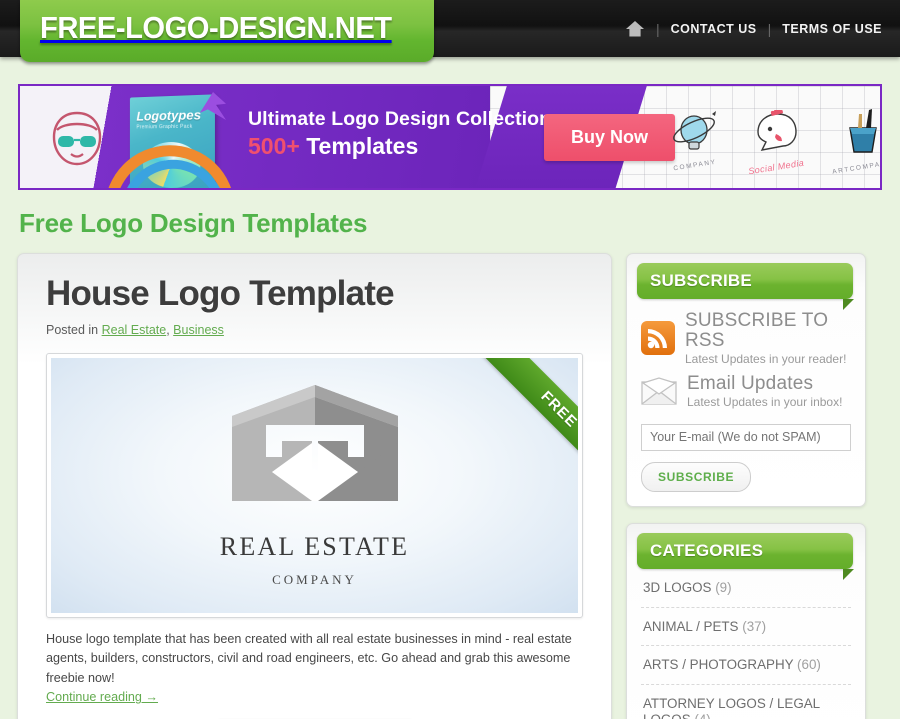 This screenshot has width=900, height=719. What do you see at coordinates (694, 130) in the screenshot?
I see `lightbulb-icon` at bounding box center [694, 130].